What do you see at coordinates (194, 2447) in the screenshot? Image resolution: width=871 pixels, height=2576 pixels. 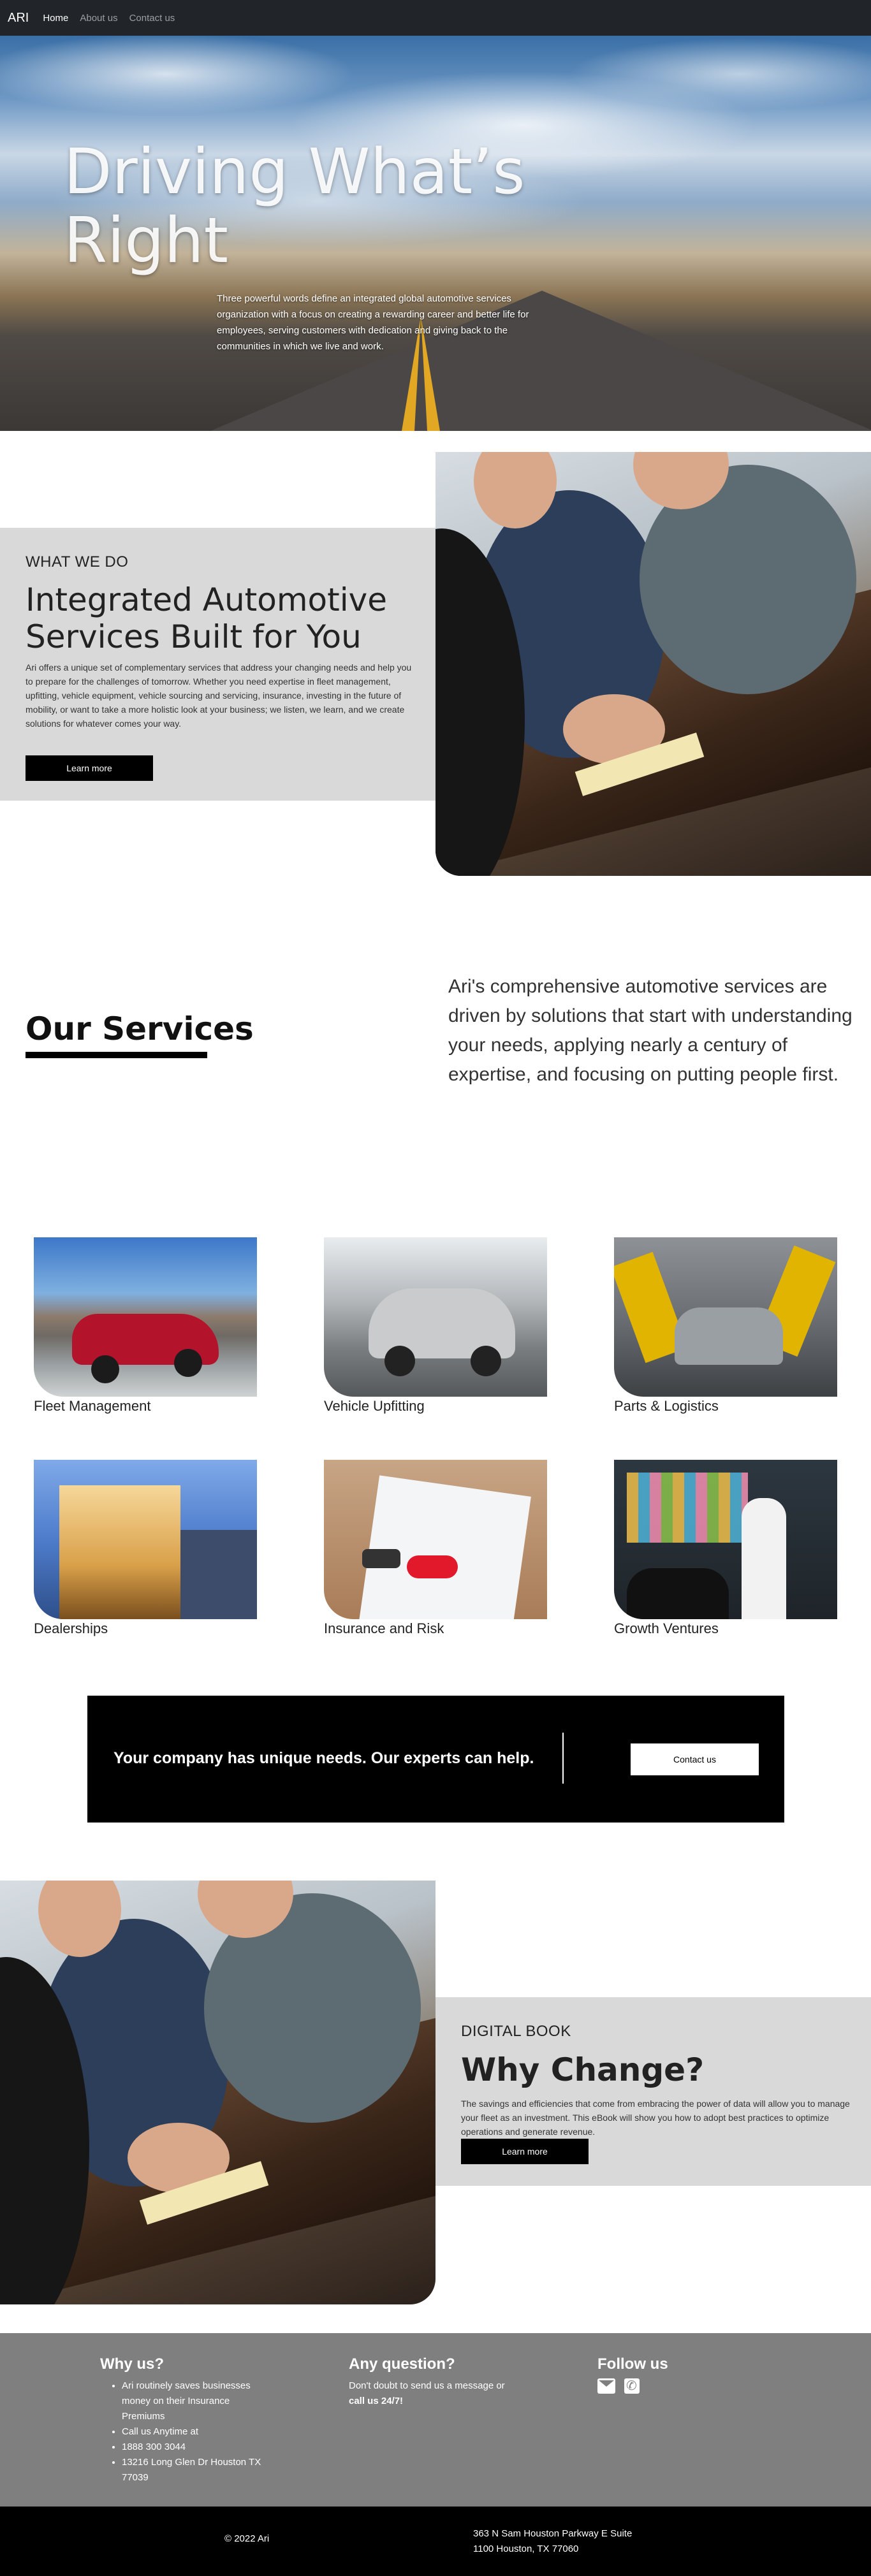 I see `list-item: 1888 300 3044` at bounding box center [194, 2447].